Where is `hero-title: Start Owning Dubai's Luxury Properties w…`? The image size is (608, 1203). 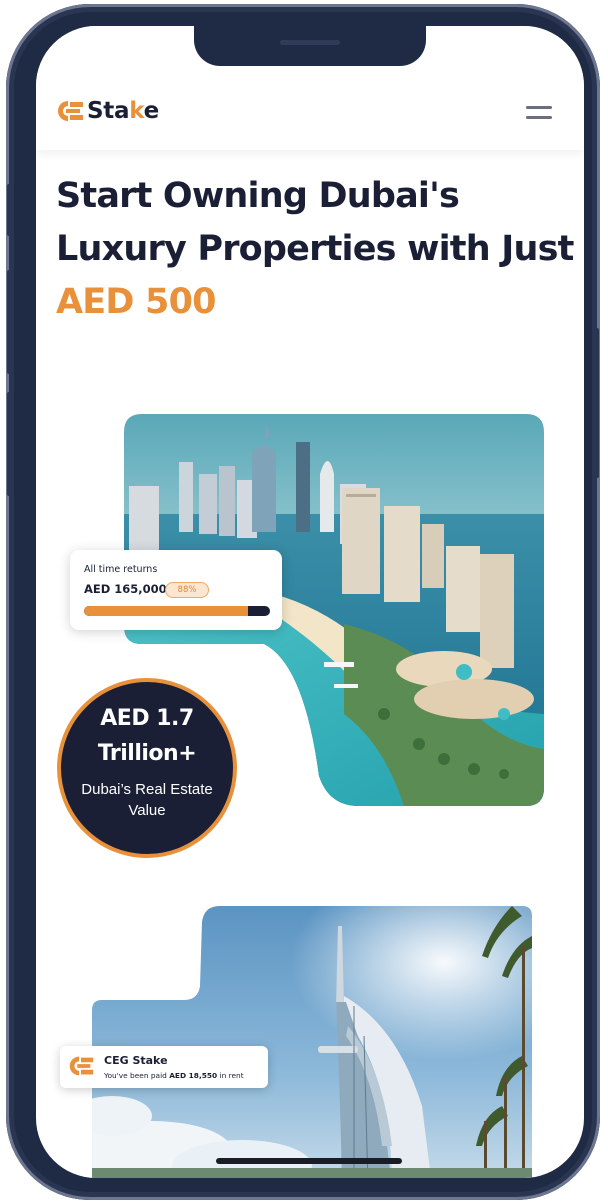 hero-title: Start Owning Dubai's Luxury Properties w… is located at coordinates (316, 249).